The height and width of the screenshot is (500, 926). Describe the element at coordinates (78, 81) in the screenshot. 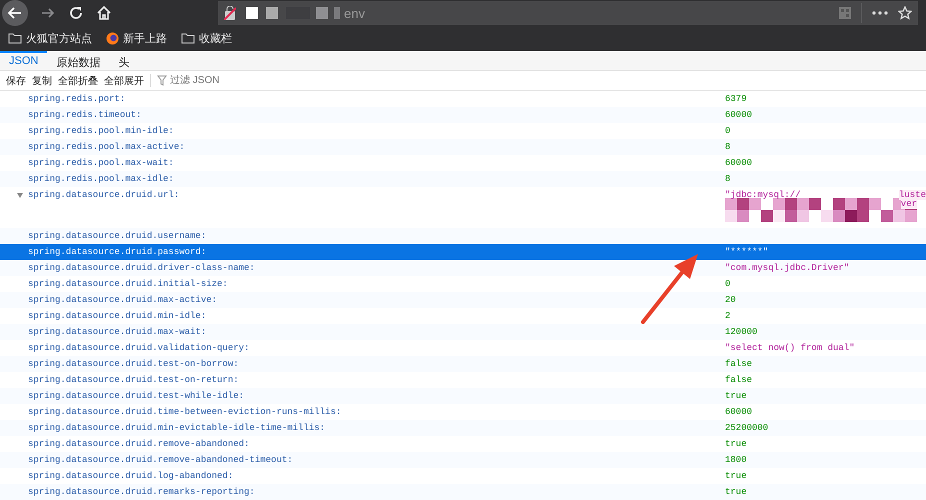

I see `toolbar-button: 全部折叠` at that location.